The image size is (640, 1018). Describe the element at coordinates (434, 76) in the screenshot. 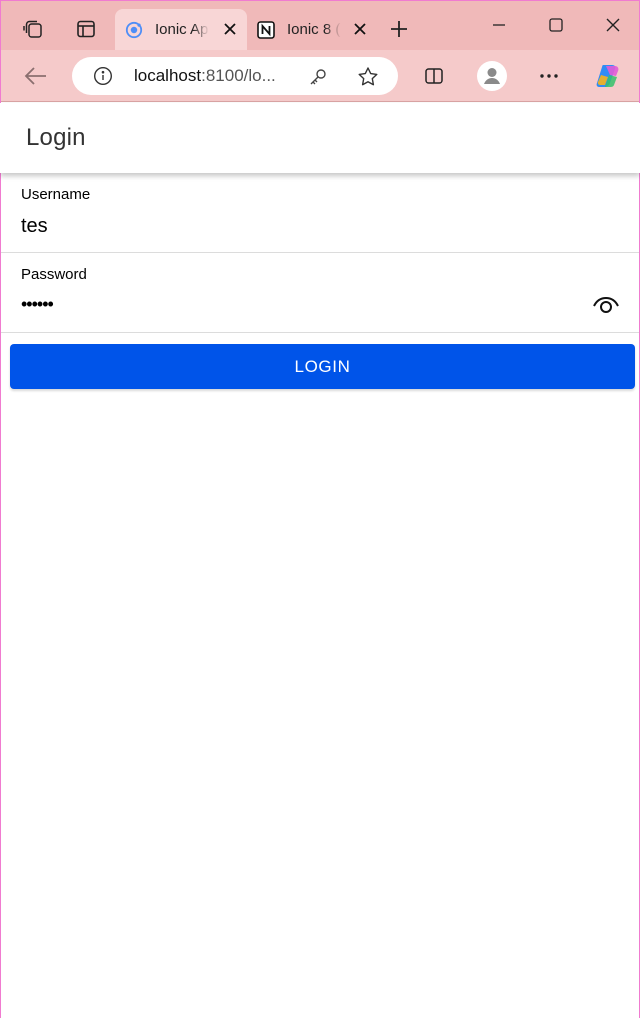

I see `split-screen-icon` at that location.